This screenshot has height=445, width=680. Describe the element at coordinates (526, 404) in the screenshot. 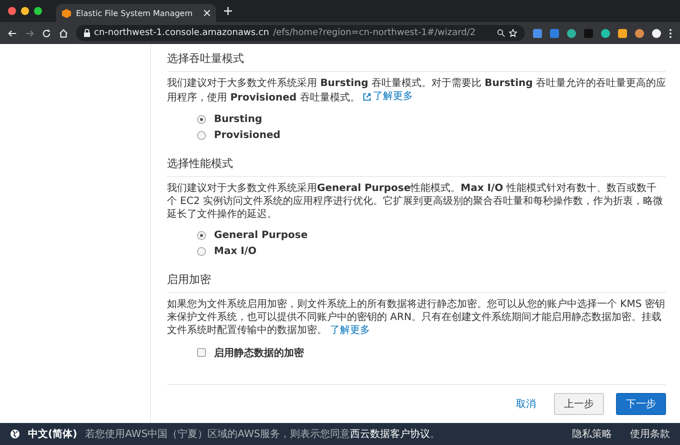

I see `cancel-button: 取消` at that location.